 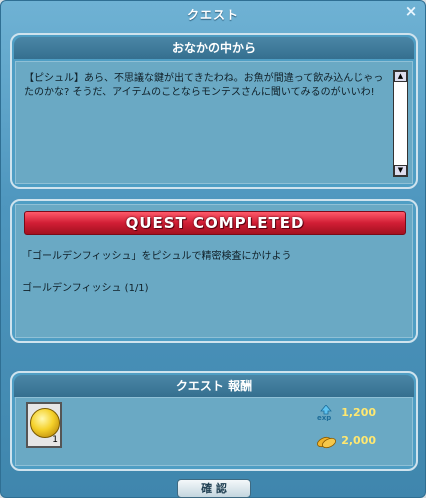 What do you see at coordinates (214, 386) in the screenshot?
I see `reward-title: クエスト 報酬` at bounding box center [214, 386].